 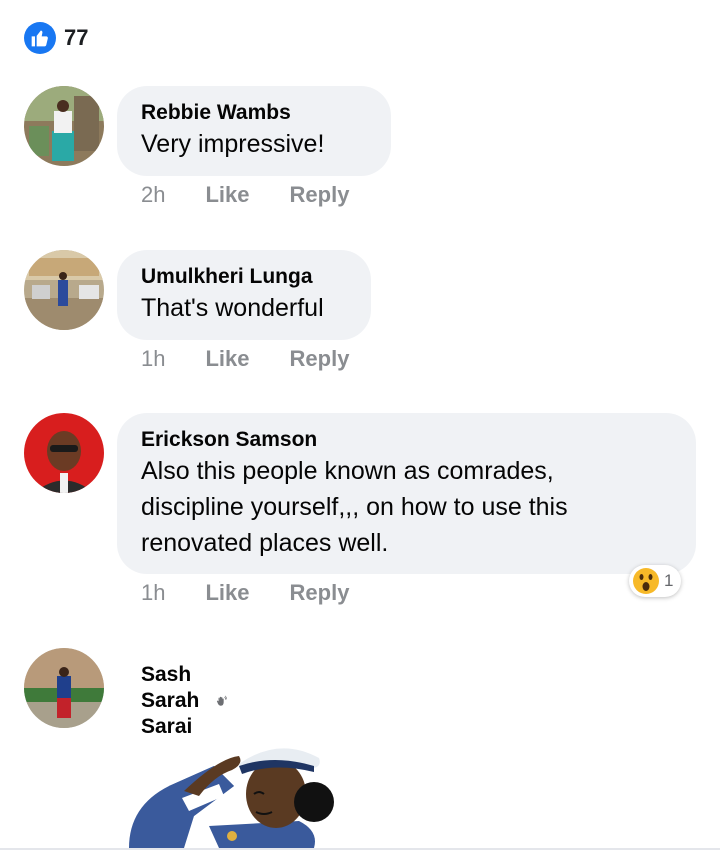 I want to click on reaction-summary: 77, so click(x=56, y=38).